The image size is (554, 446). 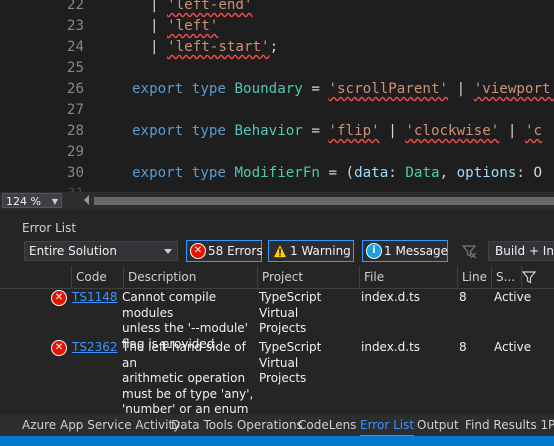 I want to click on filter-toggle-button, so click(x=469, y=251).